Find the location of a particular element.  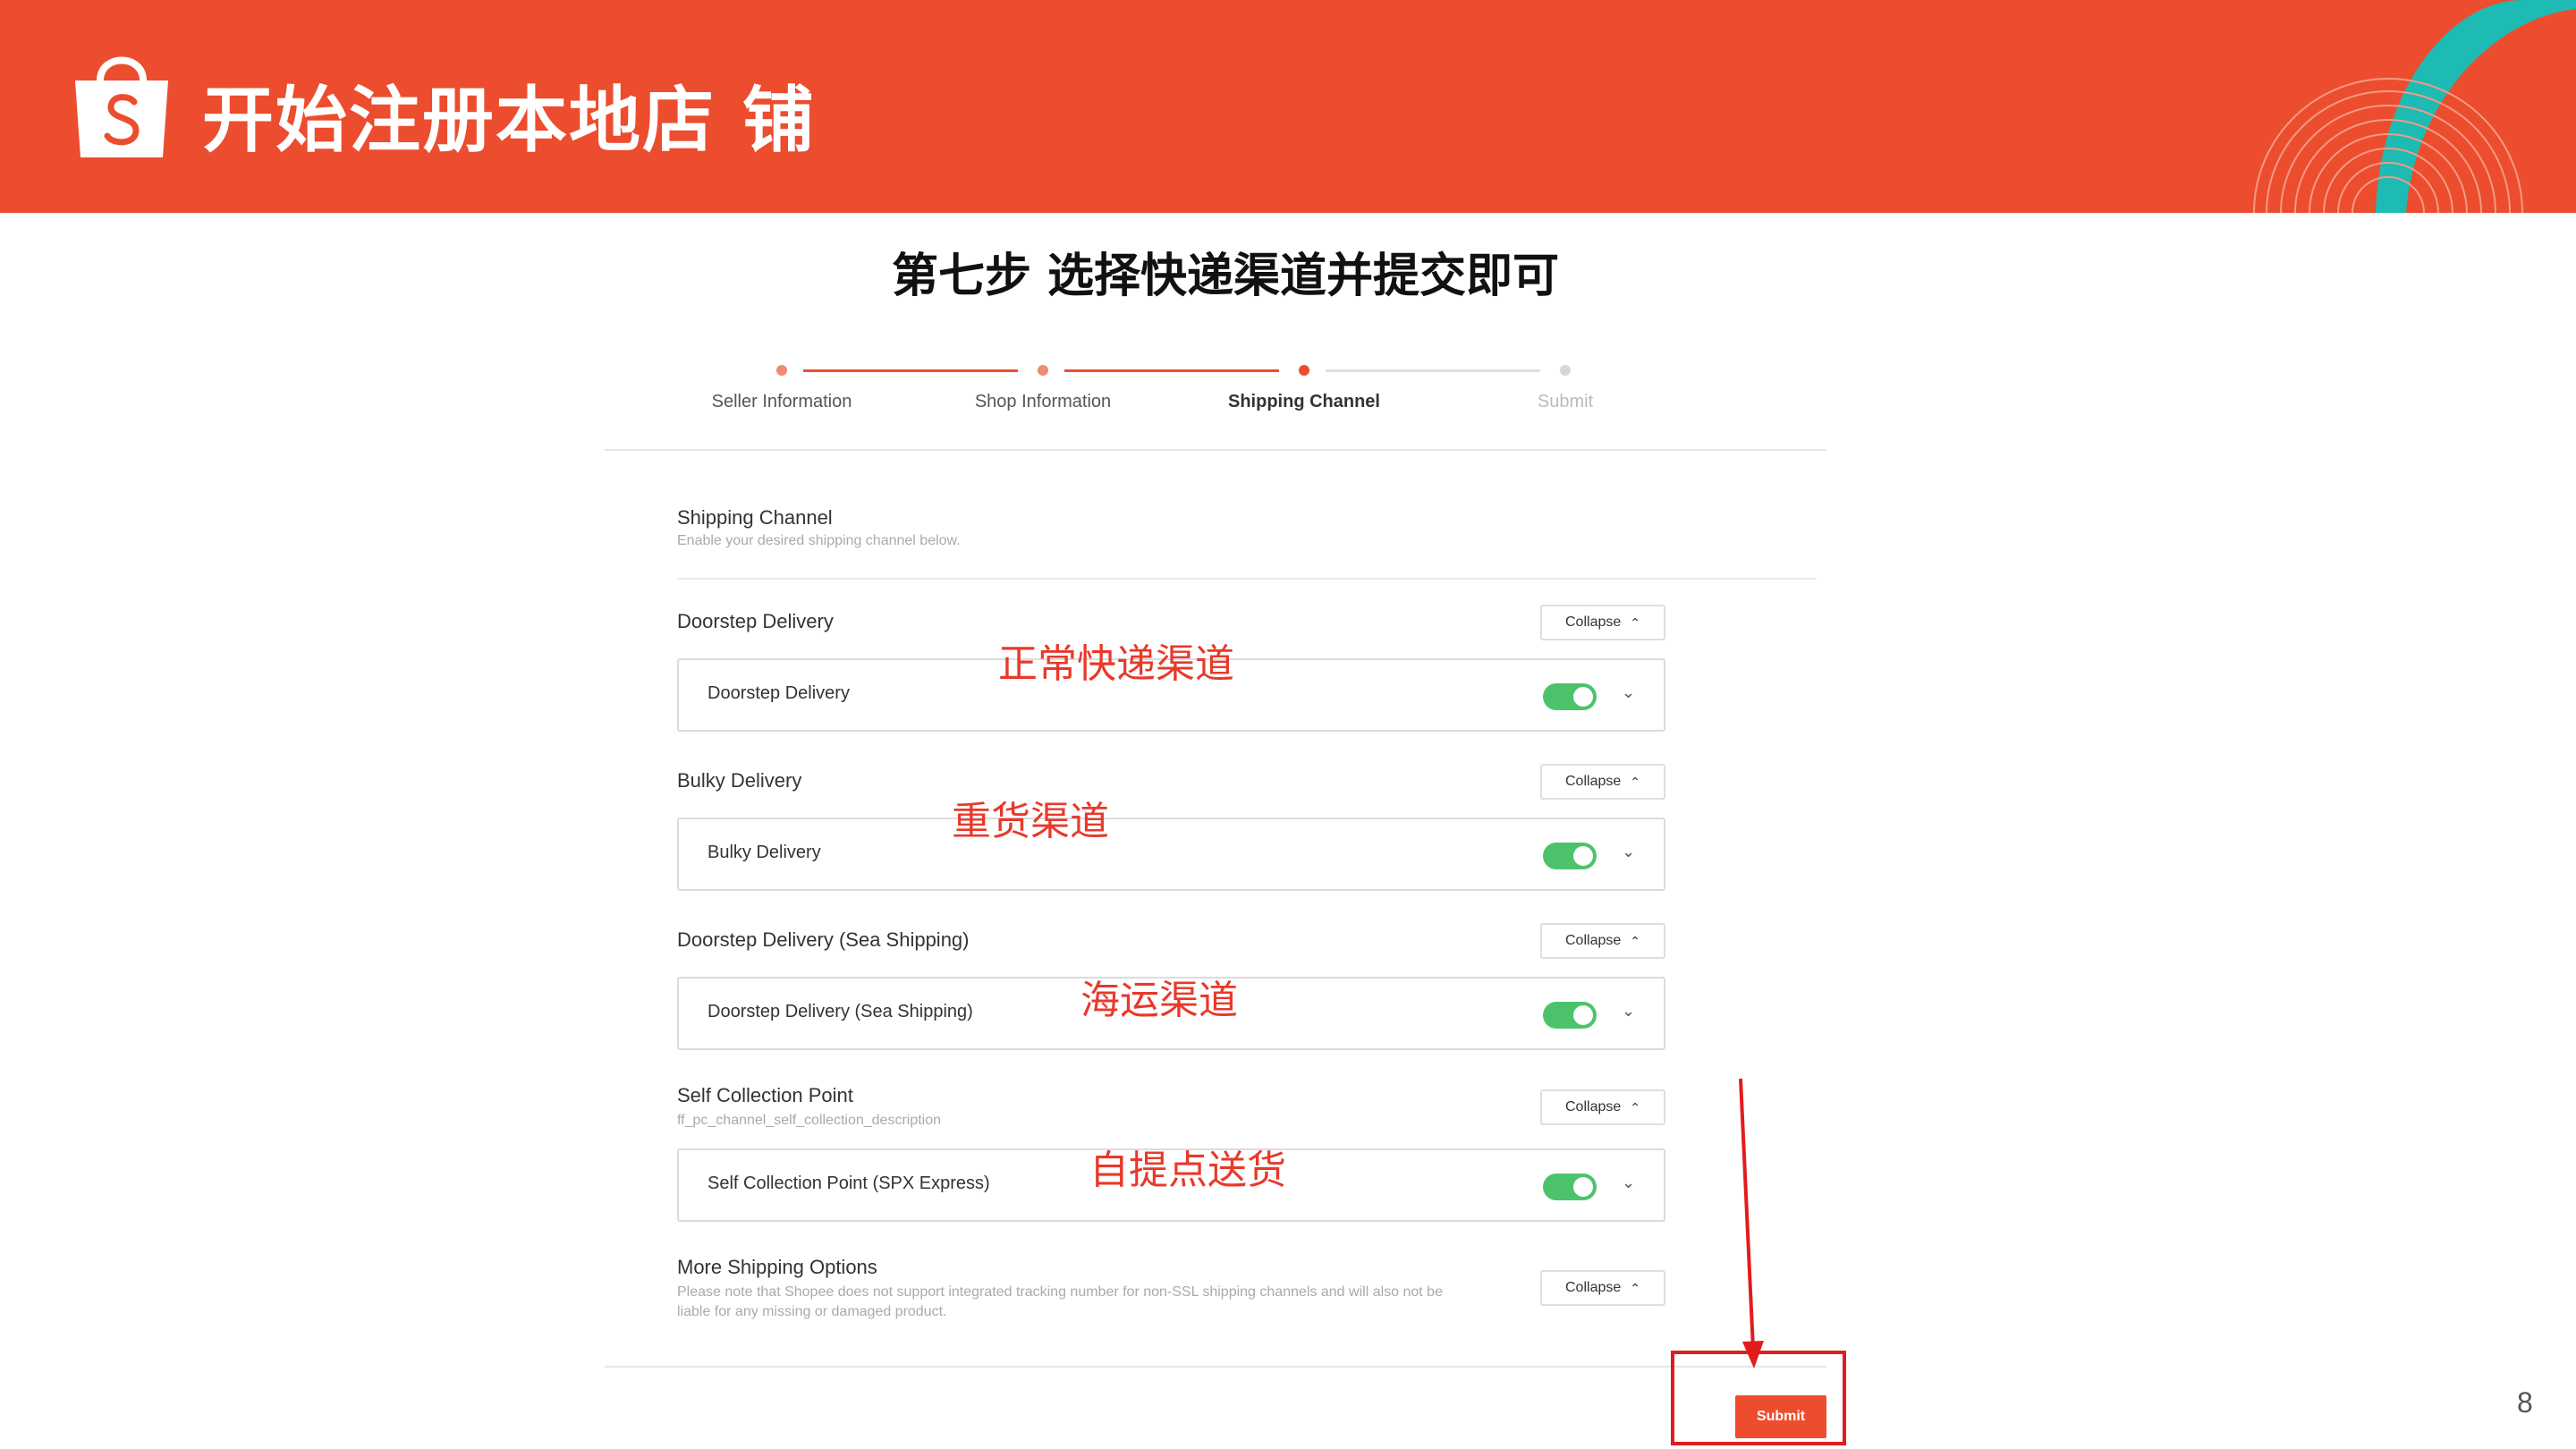

step-label-shop-information: Shop Information is located at coordinates (1043, 401).